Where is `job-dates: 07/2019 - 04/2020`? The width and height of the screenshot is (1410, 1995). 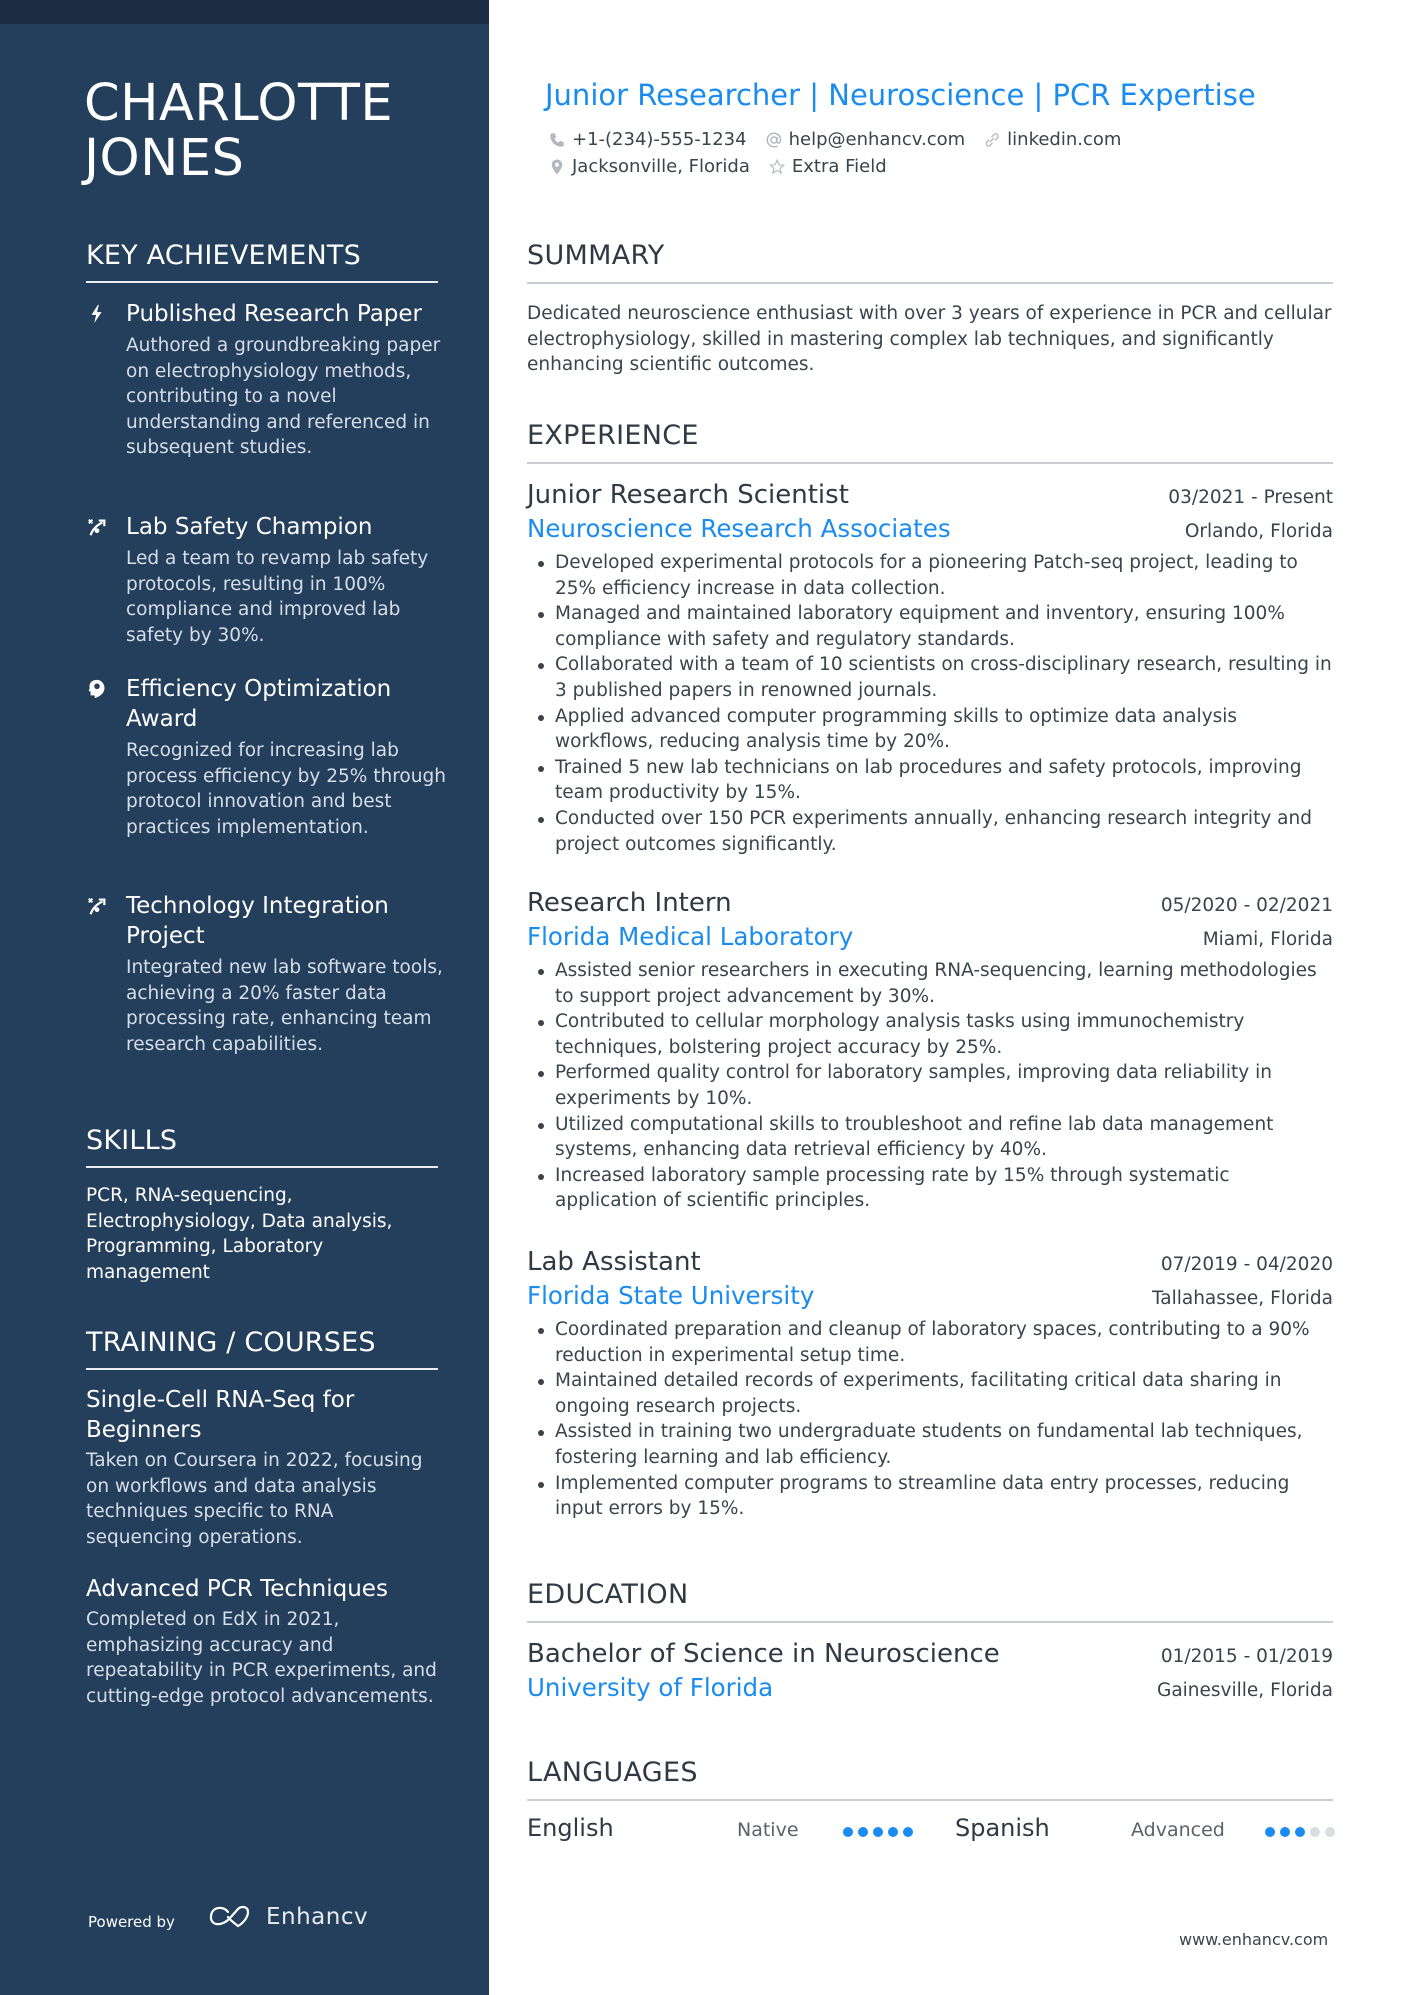
job-dates: 07/2019 - 04/2020 is located at coordinates (1246, 1264).